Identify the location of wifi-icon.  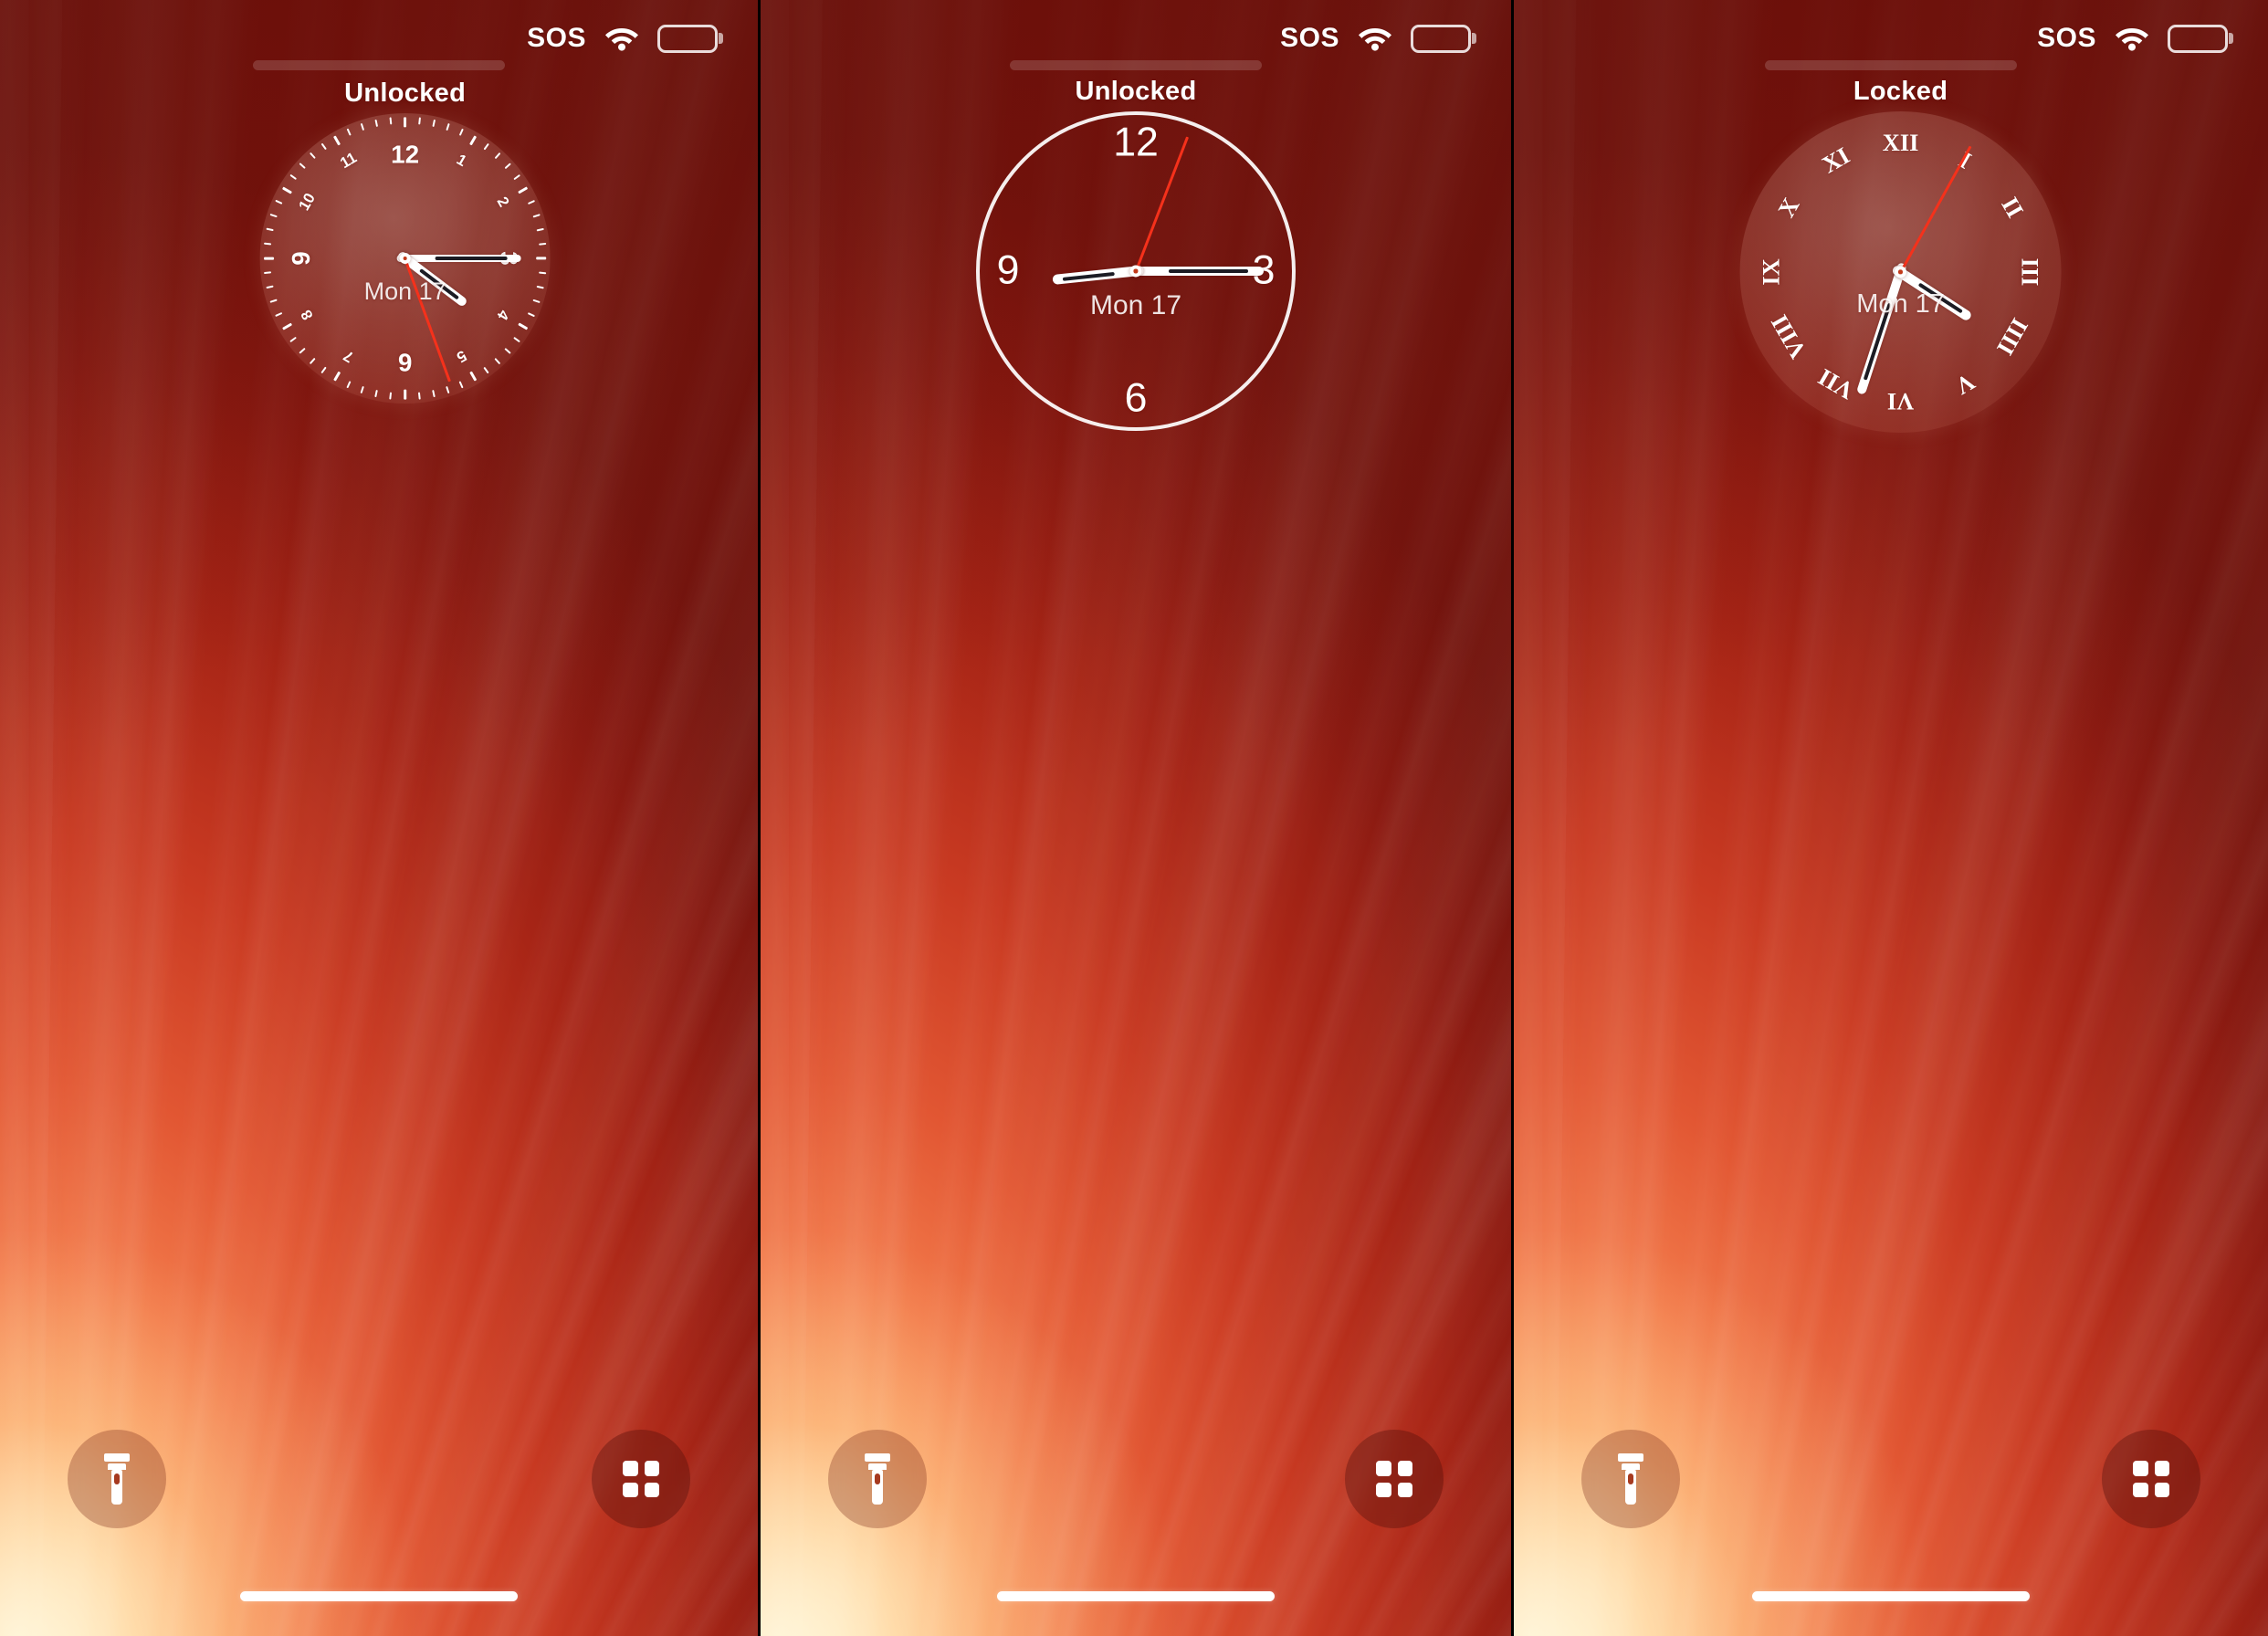
(2132, 38).